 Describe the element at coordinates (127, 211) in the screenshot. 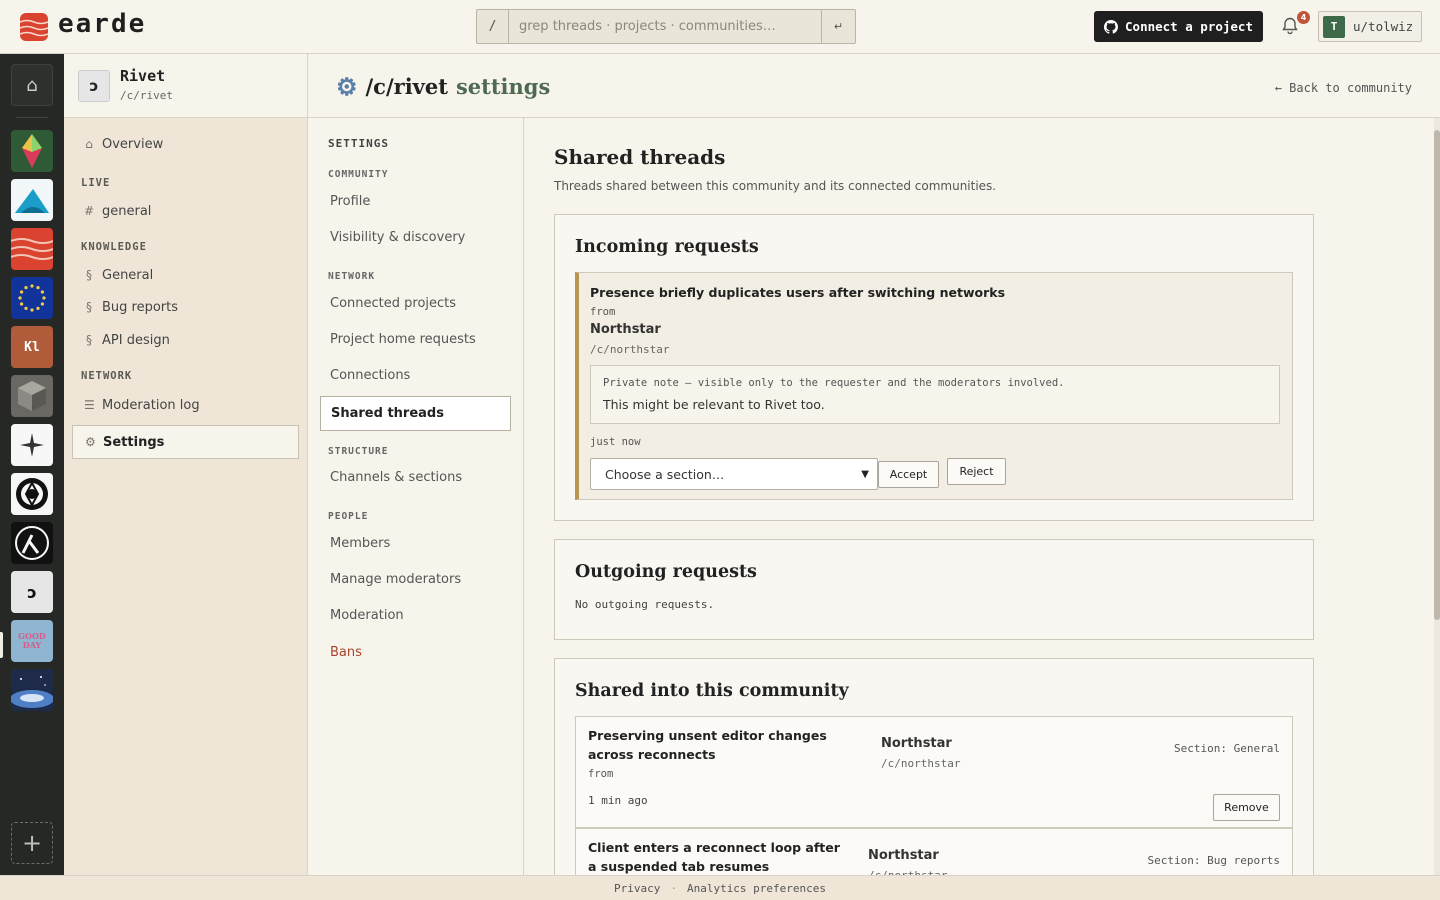

I see `sidebar-item-label: general` at that location.